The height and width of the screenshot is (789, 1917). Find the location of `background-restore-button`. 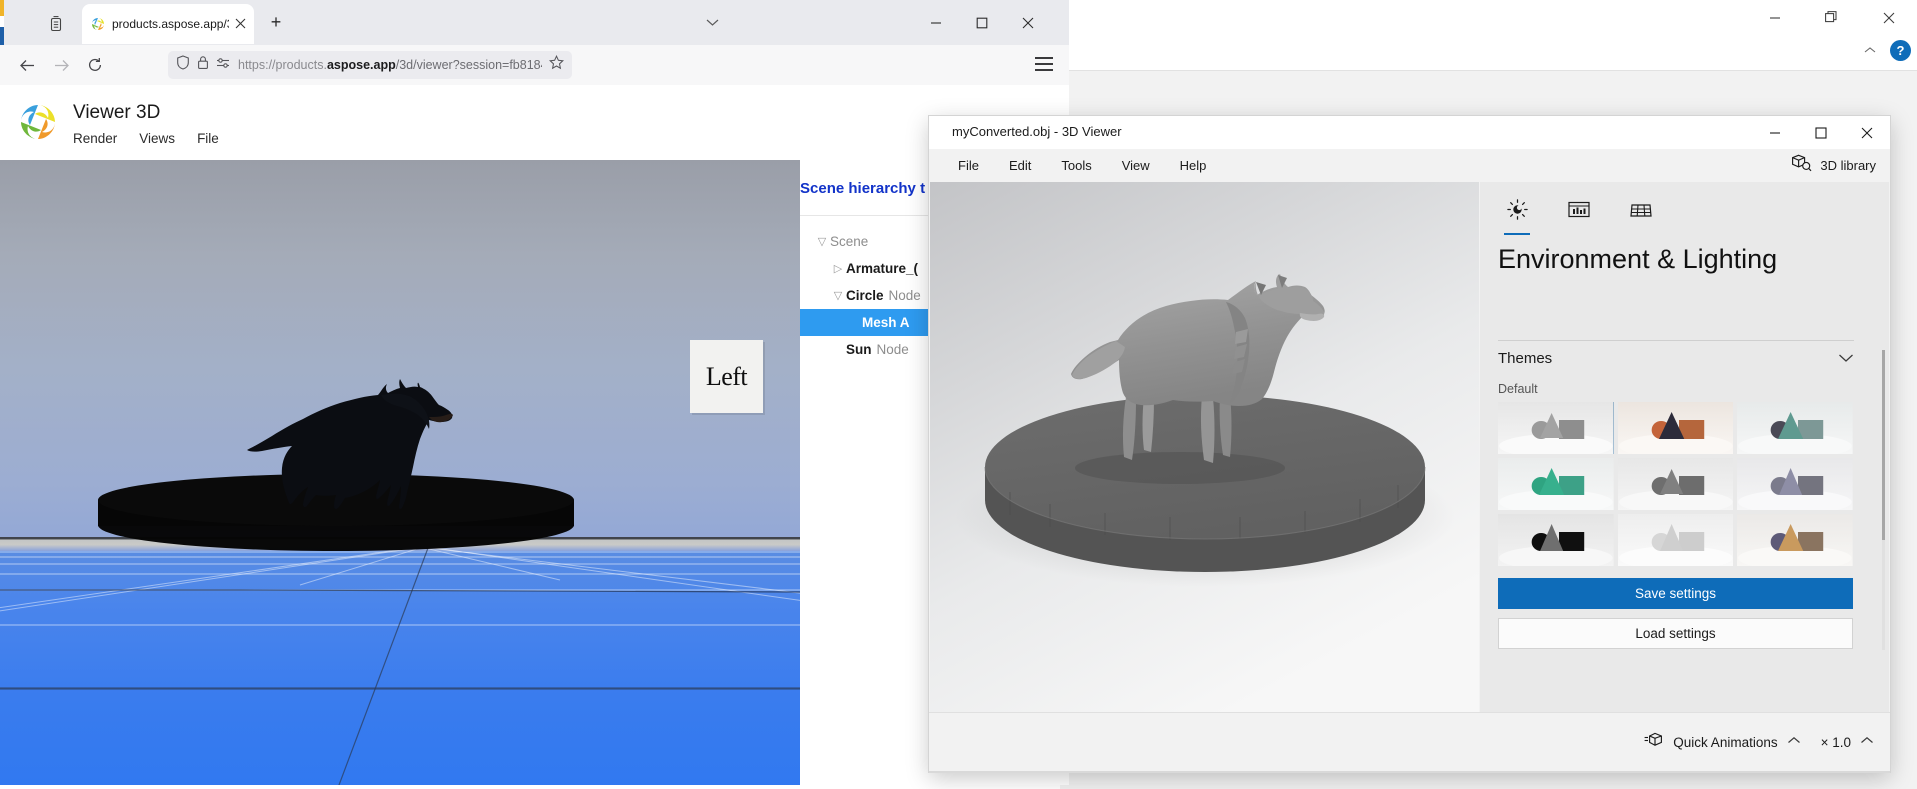

background-restore-button is located at coordinates (1831, 17).